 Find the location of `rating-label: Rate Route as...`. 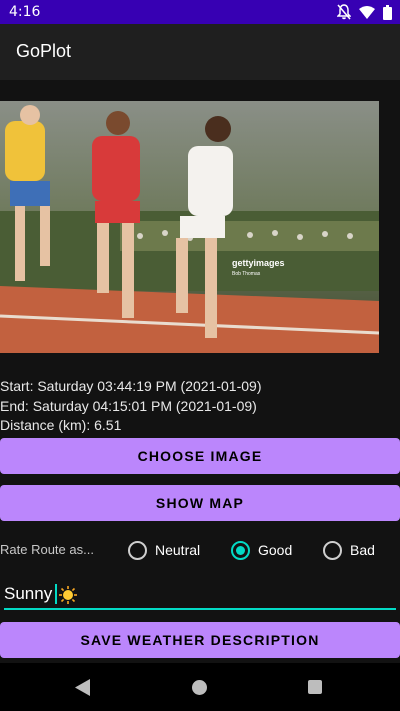

rating-label: Rate Route as... is located at coordinates (47, 549).